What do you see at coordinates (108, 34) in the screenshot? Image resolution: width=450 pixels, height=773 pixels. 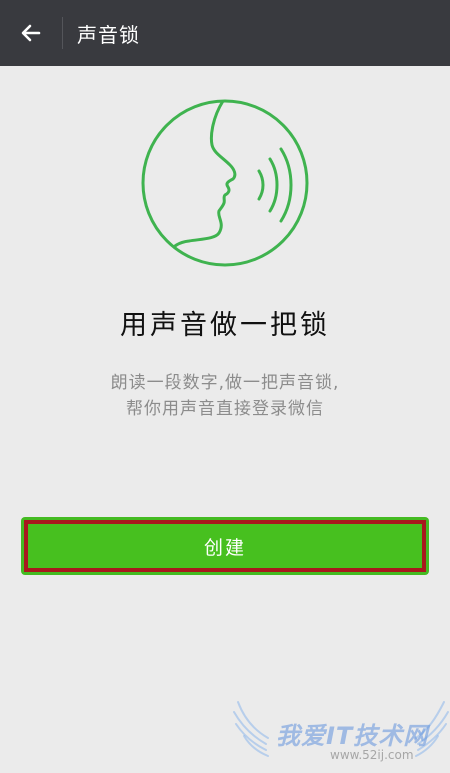 I see `page-title: 声音锁` at bounding box center [108, 34].